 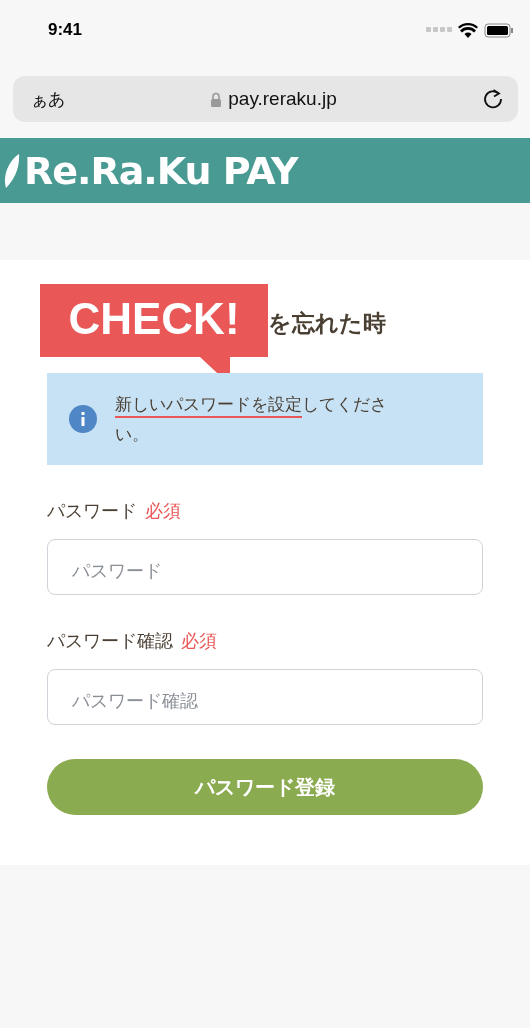 I want to click on info-icon, so click(x=83, y=419).